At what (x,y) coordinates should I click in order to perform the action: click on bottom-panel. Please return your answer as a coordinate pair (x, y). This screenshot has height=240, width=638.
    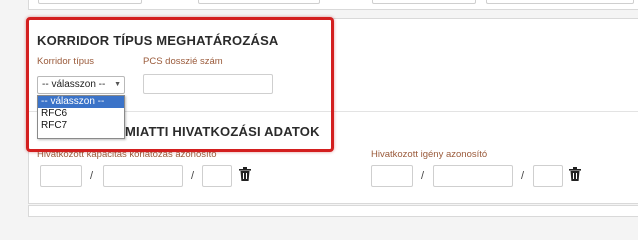
    Looking at the image, I should click on (333, 211).